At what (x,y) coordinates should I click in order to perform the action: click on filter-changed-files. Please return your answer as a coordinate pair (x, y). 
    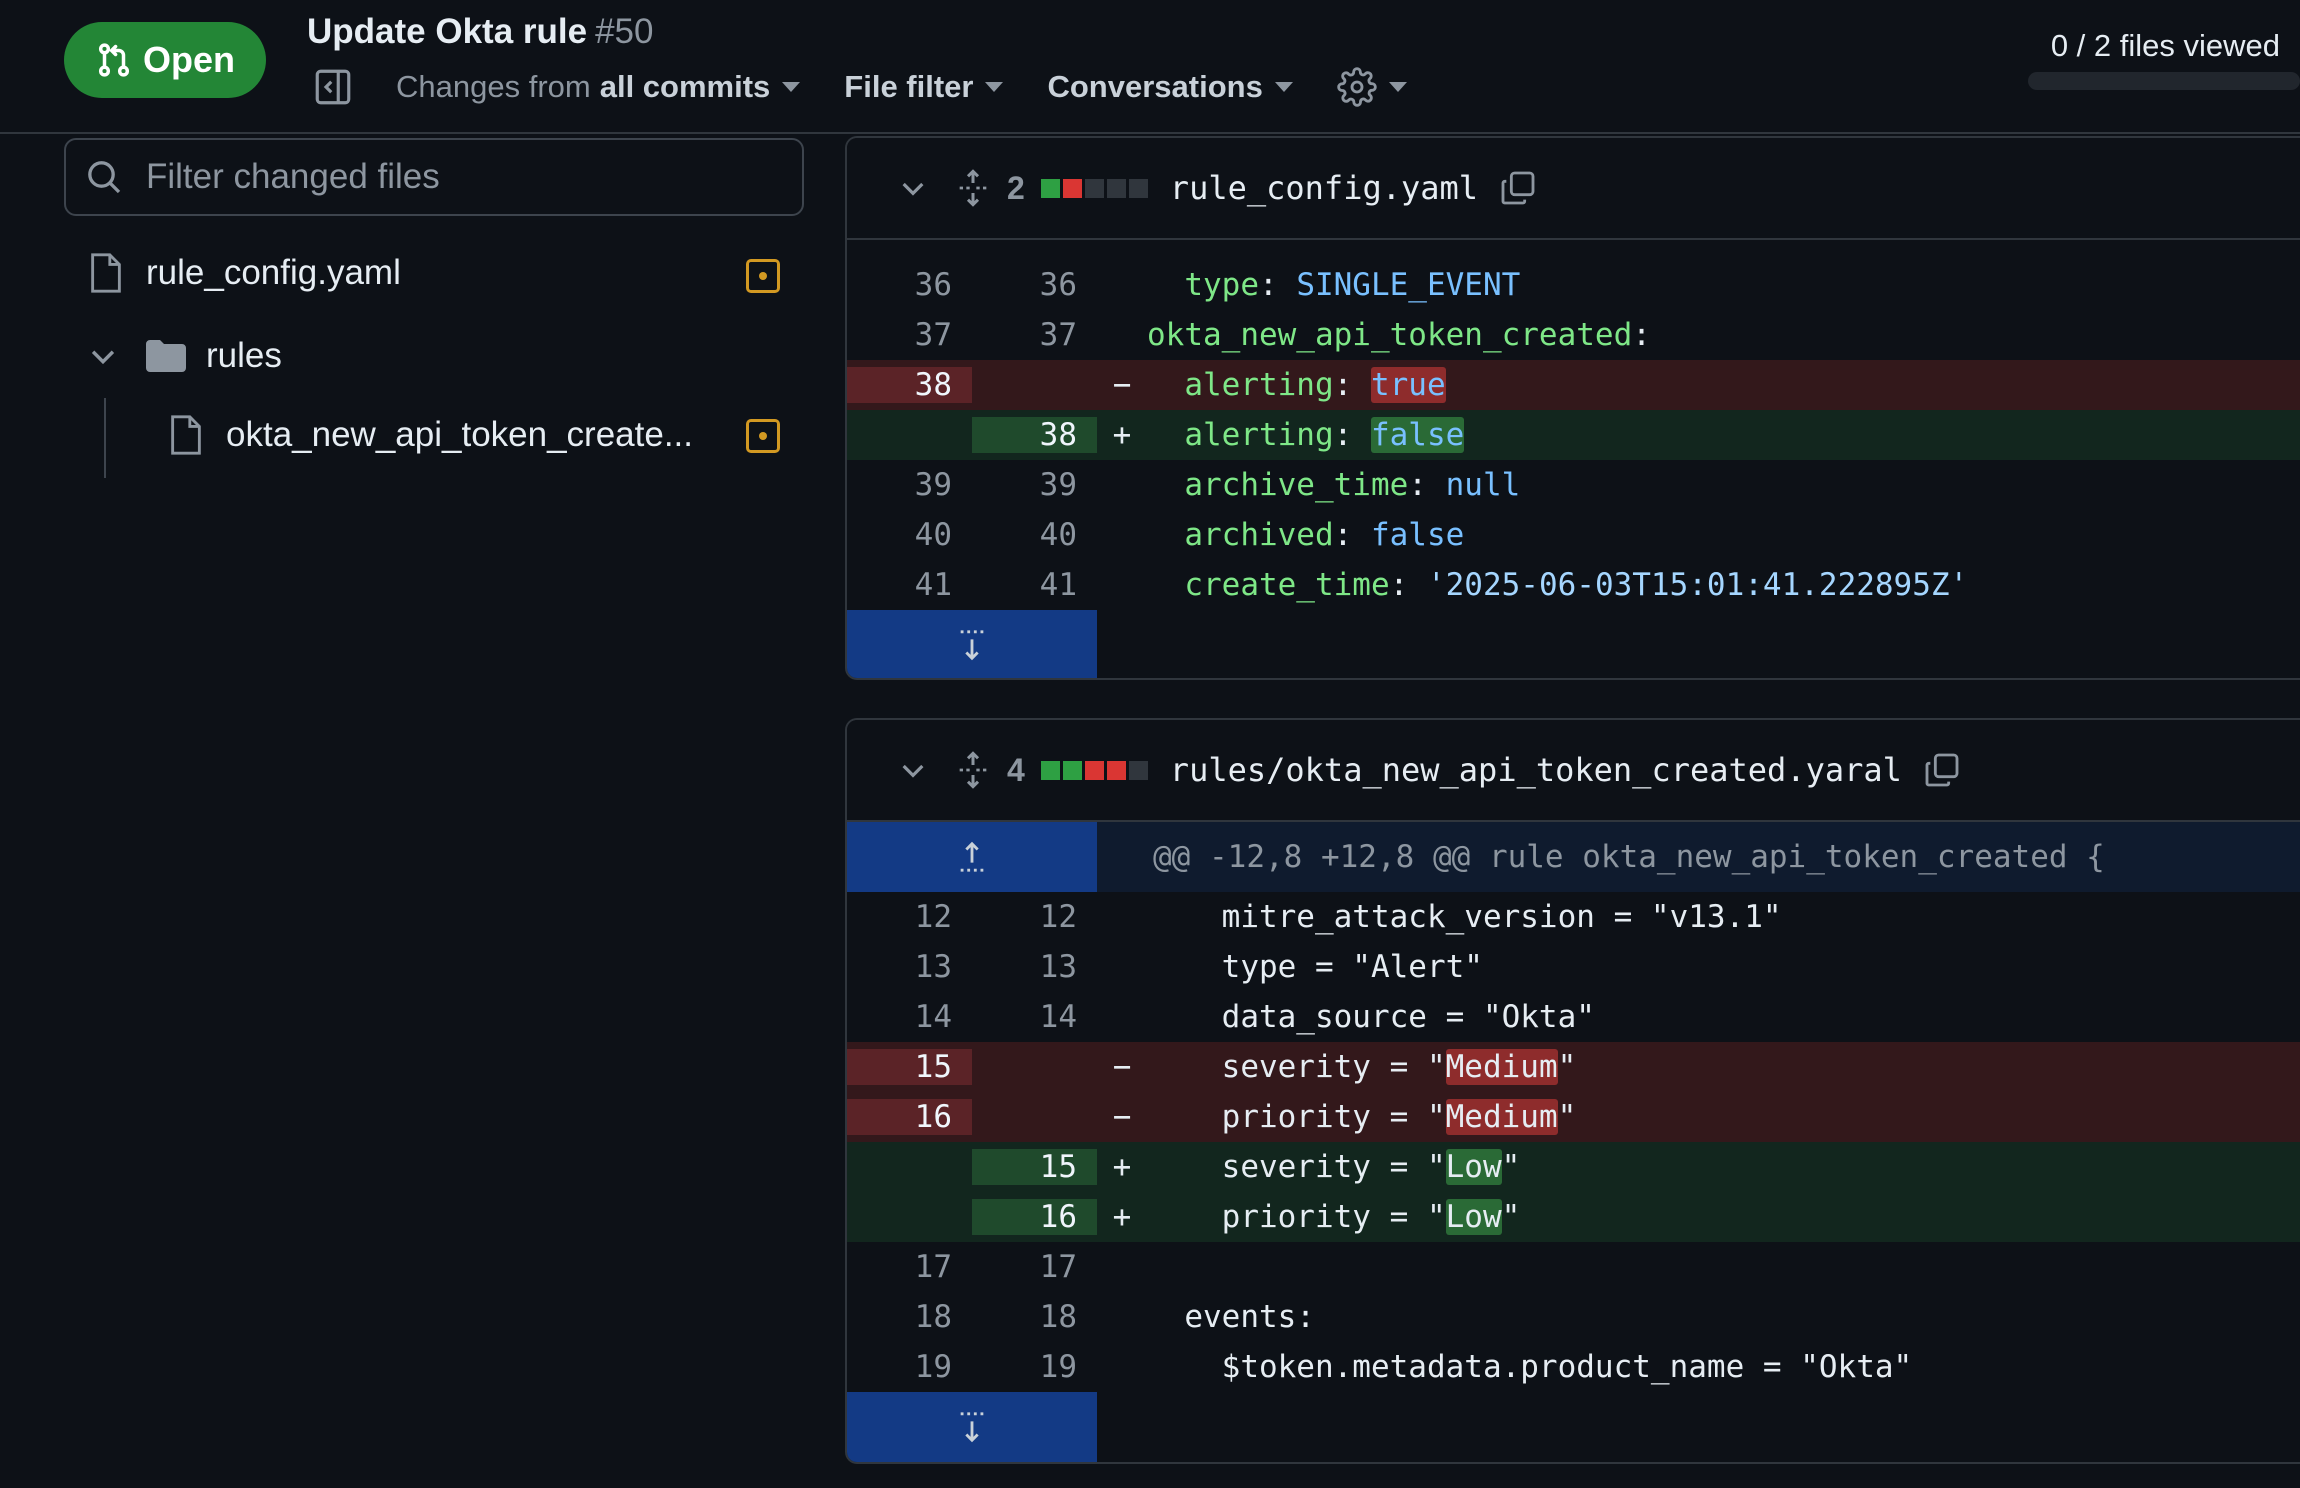
    Looking at the image, I should click on (434, 177).